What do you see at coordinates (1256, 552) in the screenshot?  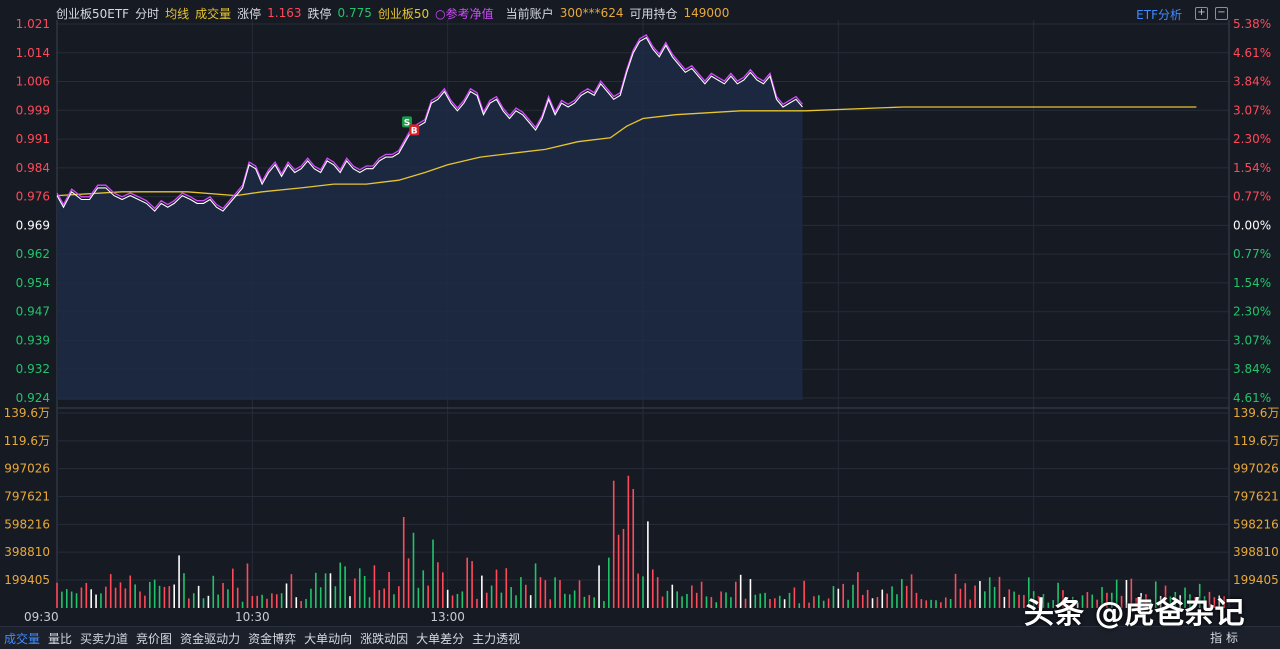 I see `volume-axis-label-right: 398810` at bounding box center [1256, 552].